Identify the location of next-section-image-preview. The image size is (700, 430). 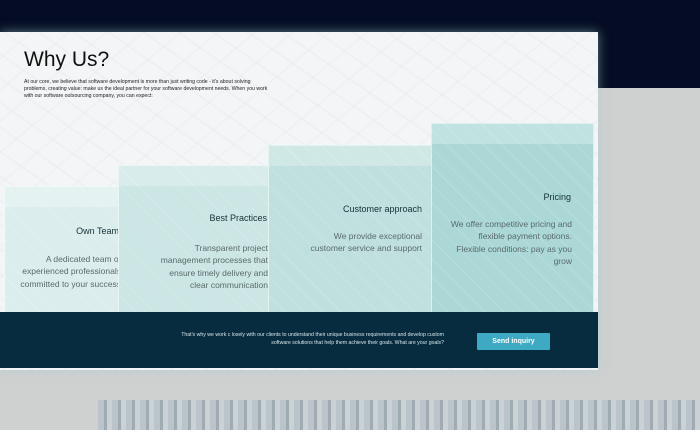
(399, 415).